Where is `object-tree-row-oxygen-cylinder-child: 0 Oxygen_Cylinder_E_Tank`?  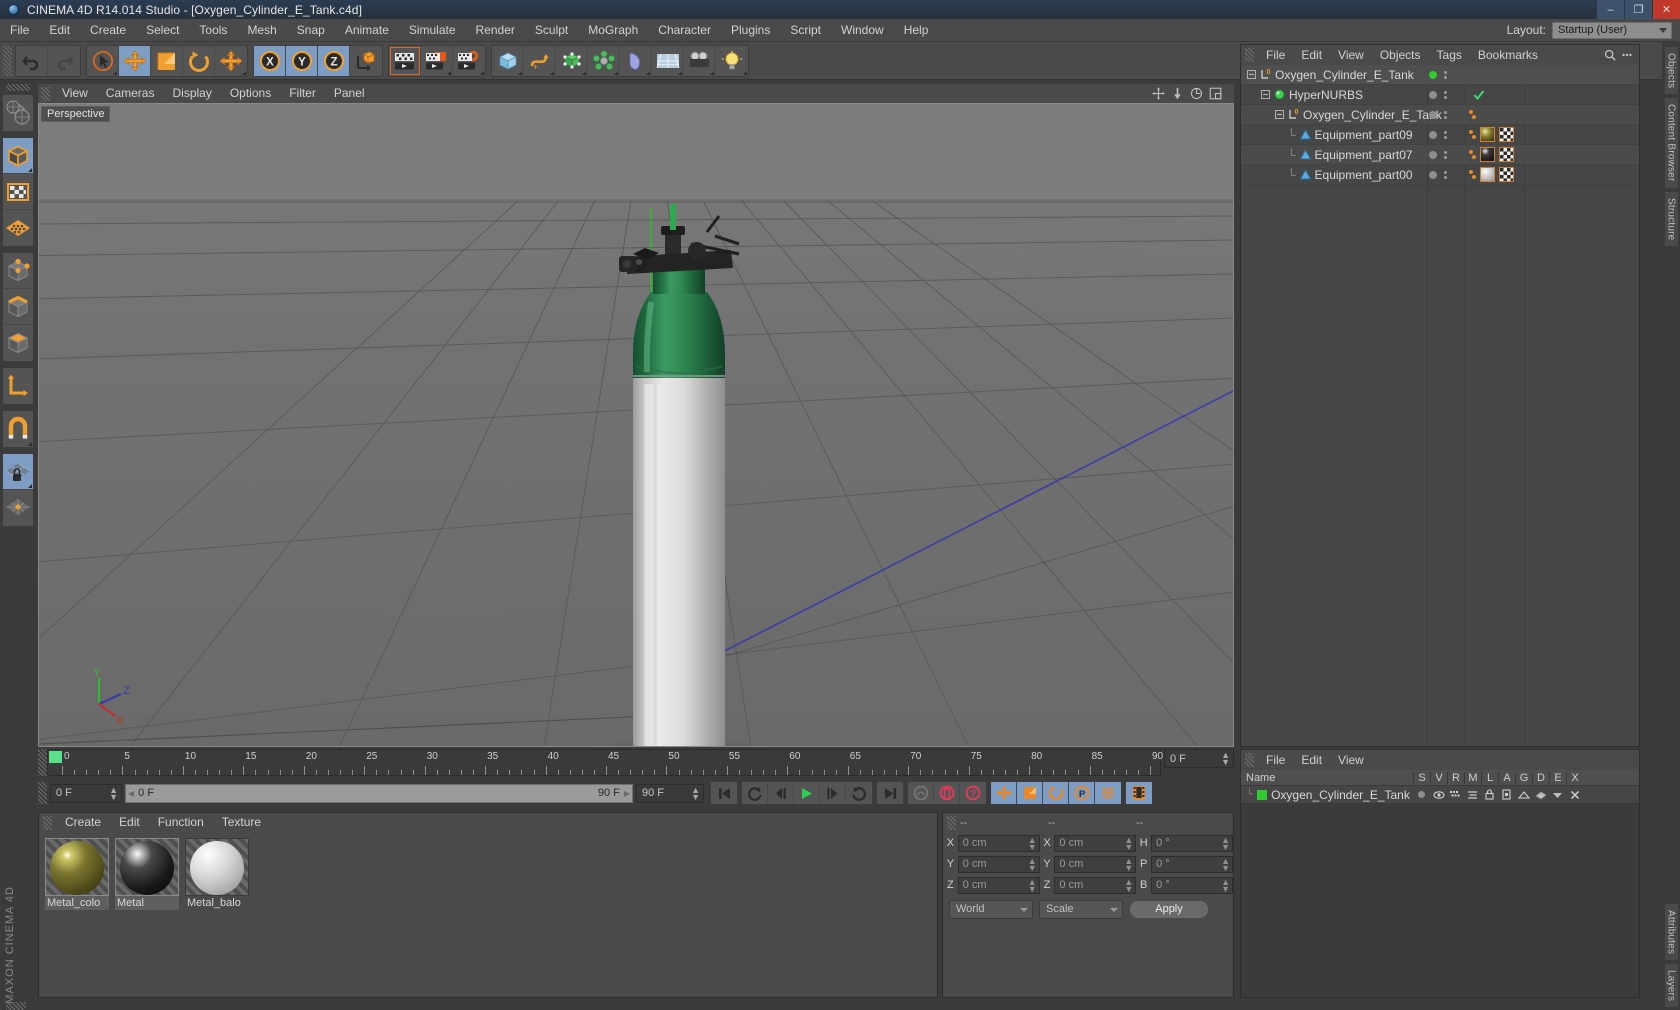
object-tree-row-oxygen-cylinder-child: 0 Oxygen_Cylinder_E_Tank is located at coordinates (1440, 115).